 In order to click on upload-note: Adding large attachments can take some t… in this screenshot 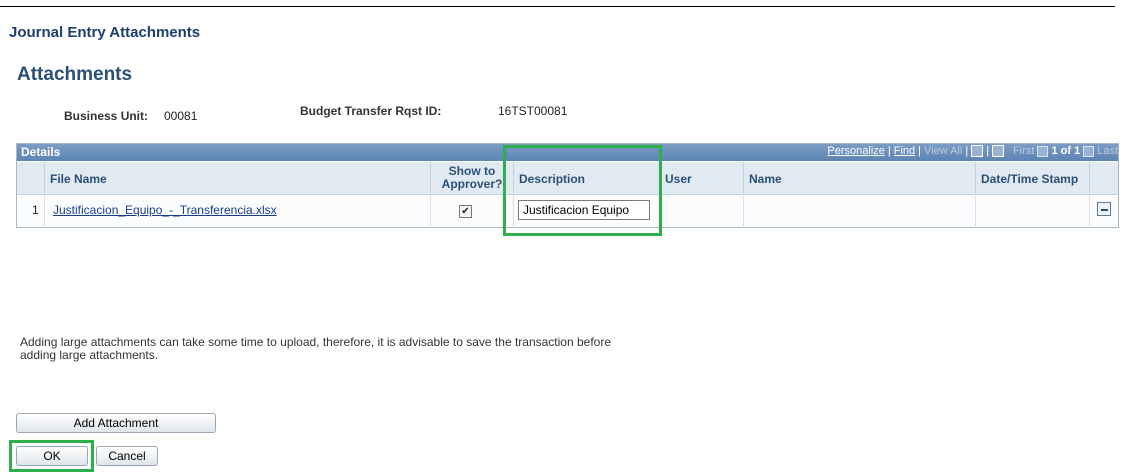, I will do `click(316, 348)`.